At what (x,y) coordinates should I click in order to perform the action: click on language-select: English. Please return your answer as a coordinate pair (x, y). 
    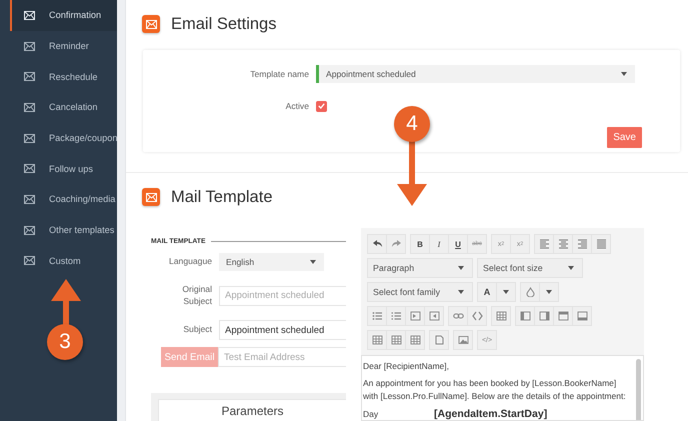
    Looking at the image, I should click on (271, 262).